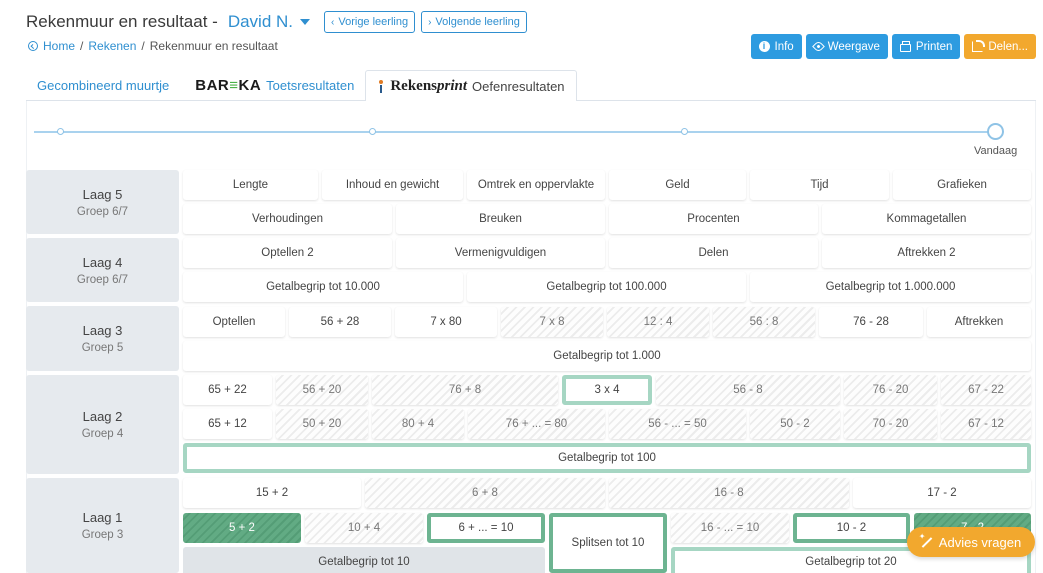 This screenshot has width=1043, height=573. I want to click on advies-vragen-button: Advies vragen, so click(971, 542).